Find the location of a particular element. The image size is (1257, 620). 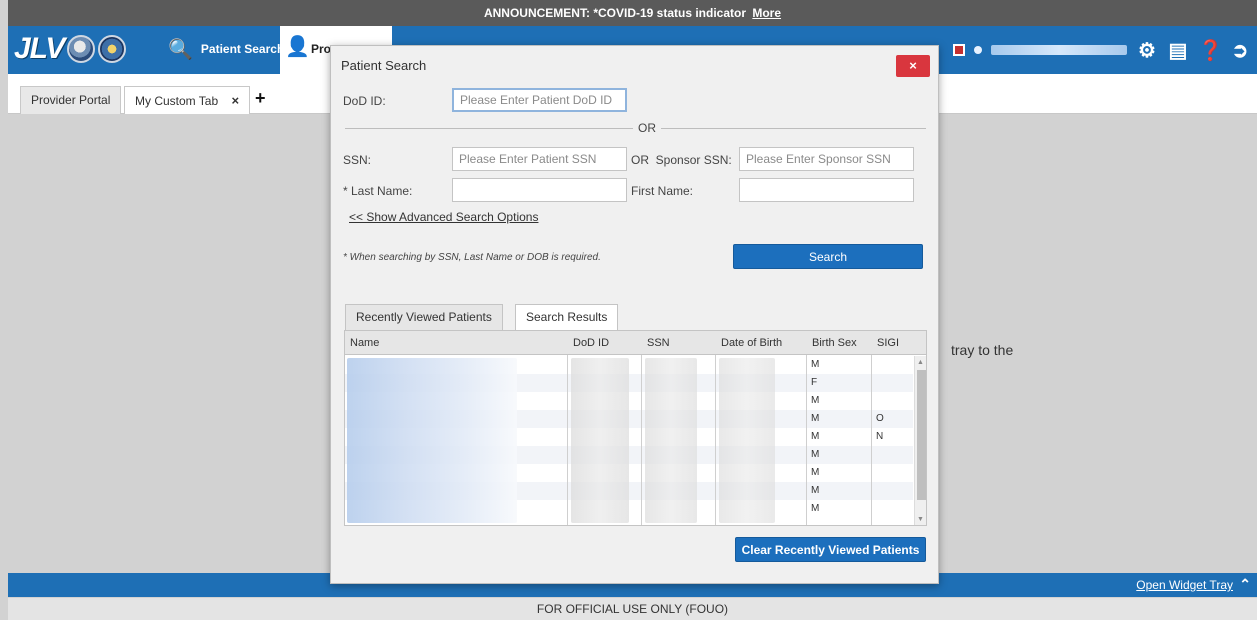

provider-icon: 👤 is located at coordinates (297, 47).